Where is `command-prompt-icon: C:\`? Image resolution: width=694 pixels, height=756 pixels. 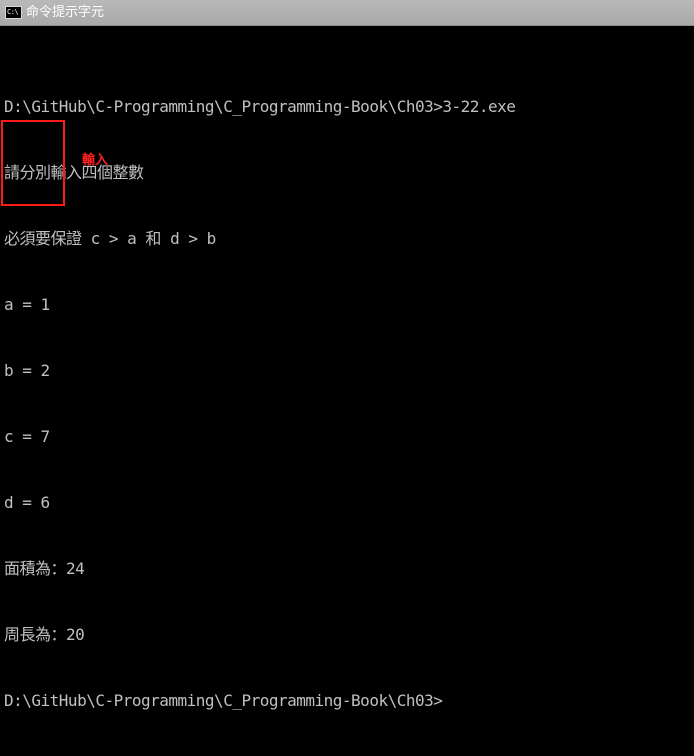
command-prompt-icon: C:\ is located at coordinates (13, 12).